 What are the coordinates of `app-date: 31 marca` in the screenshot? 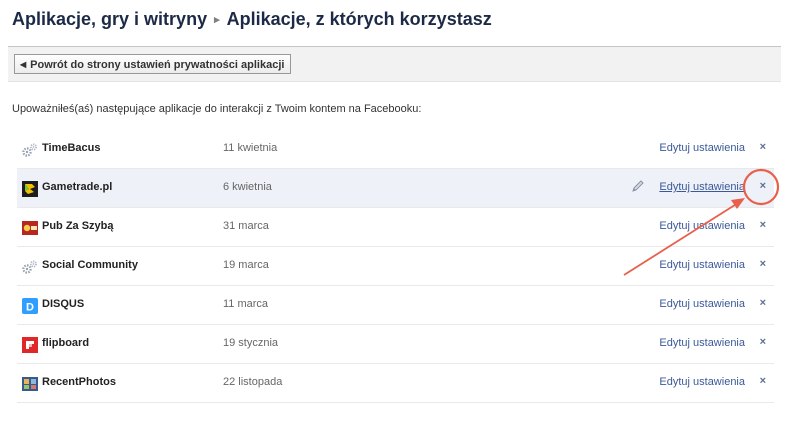 It's located at (246, 226).